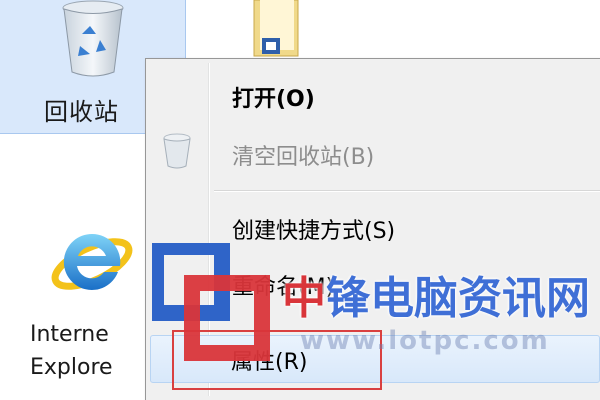 This screenshot has height=400, width=600. I want to click on folder-icon, so click(274, 31).